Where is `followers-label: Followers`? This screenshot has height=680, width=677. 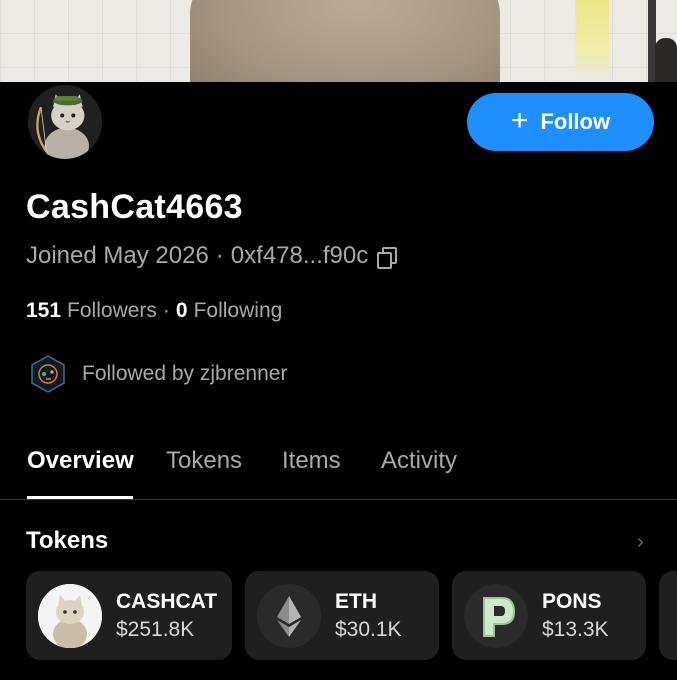 followers-label: Followers is located at coordinates (112, 310).